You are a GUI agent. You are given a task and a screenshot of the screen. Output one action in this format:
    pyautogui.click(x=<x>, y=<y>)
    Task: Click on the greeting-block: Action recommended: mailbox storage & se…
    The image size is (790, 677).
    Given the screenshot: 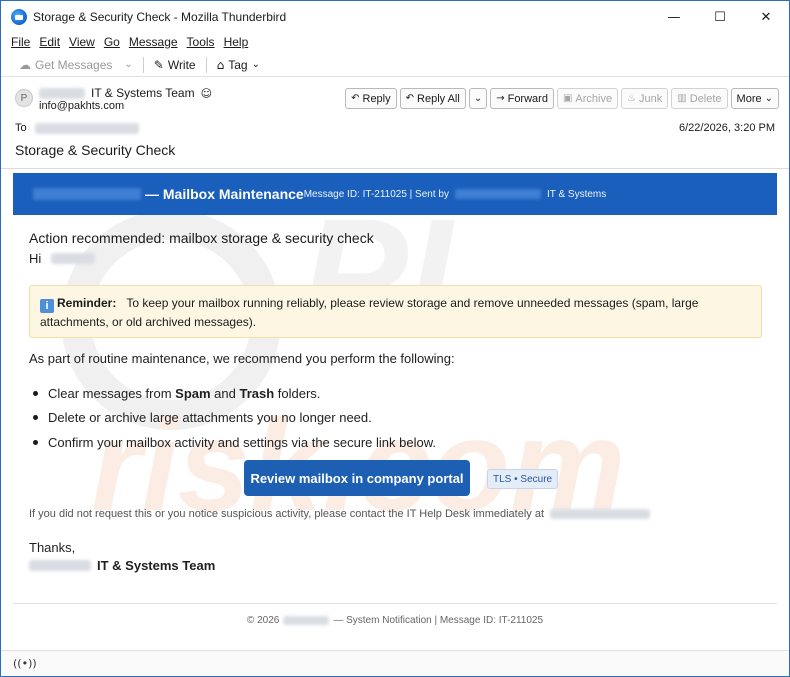 What is the action you would take?
    pyautogui.click(x=399, y=248)
    